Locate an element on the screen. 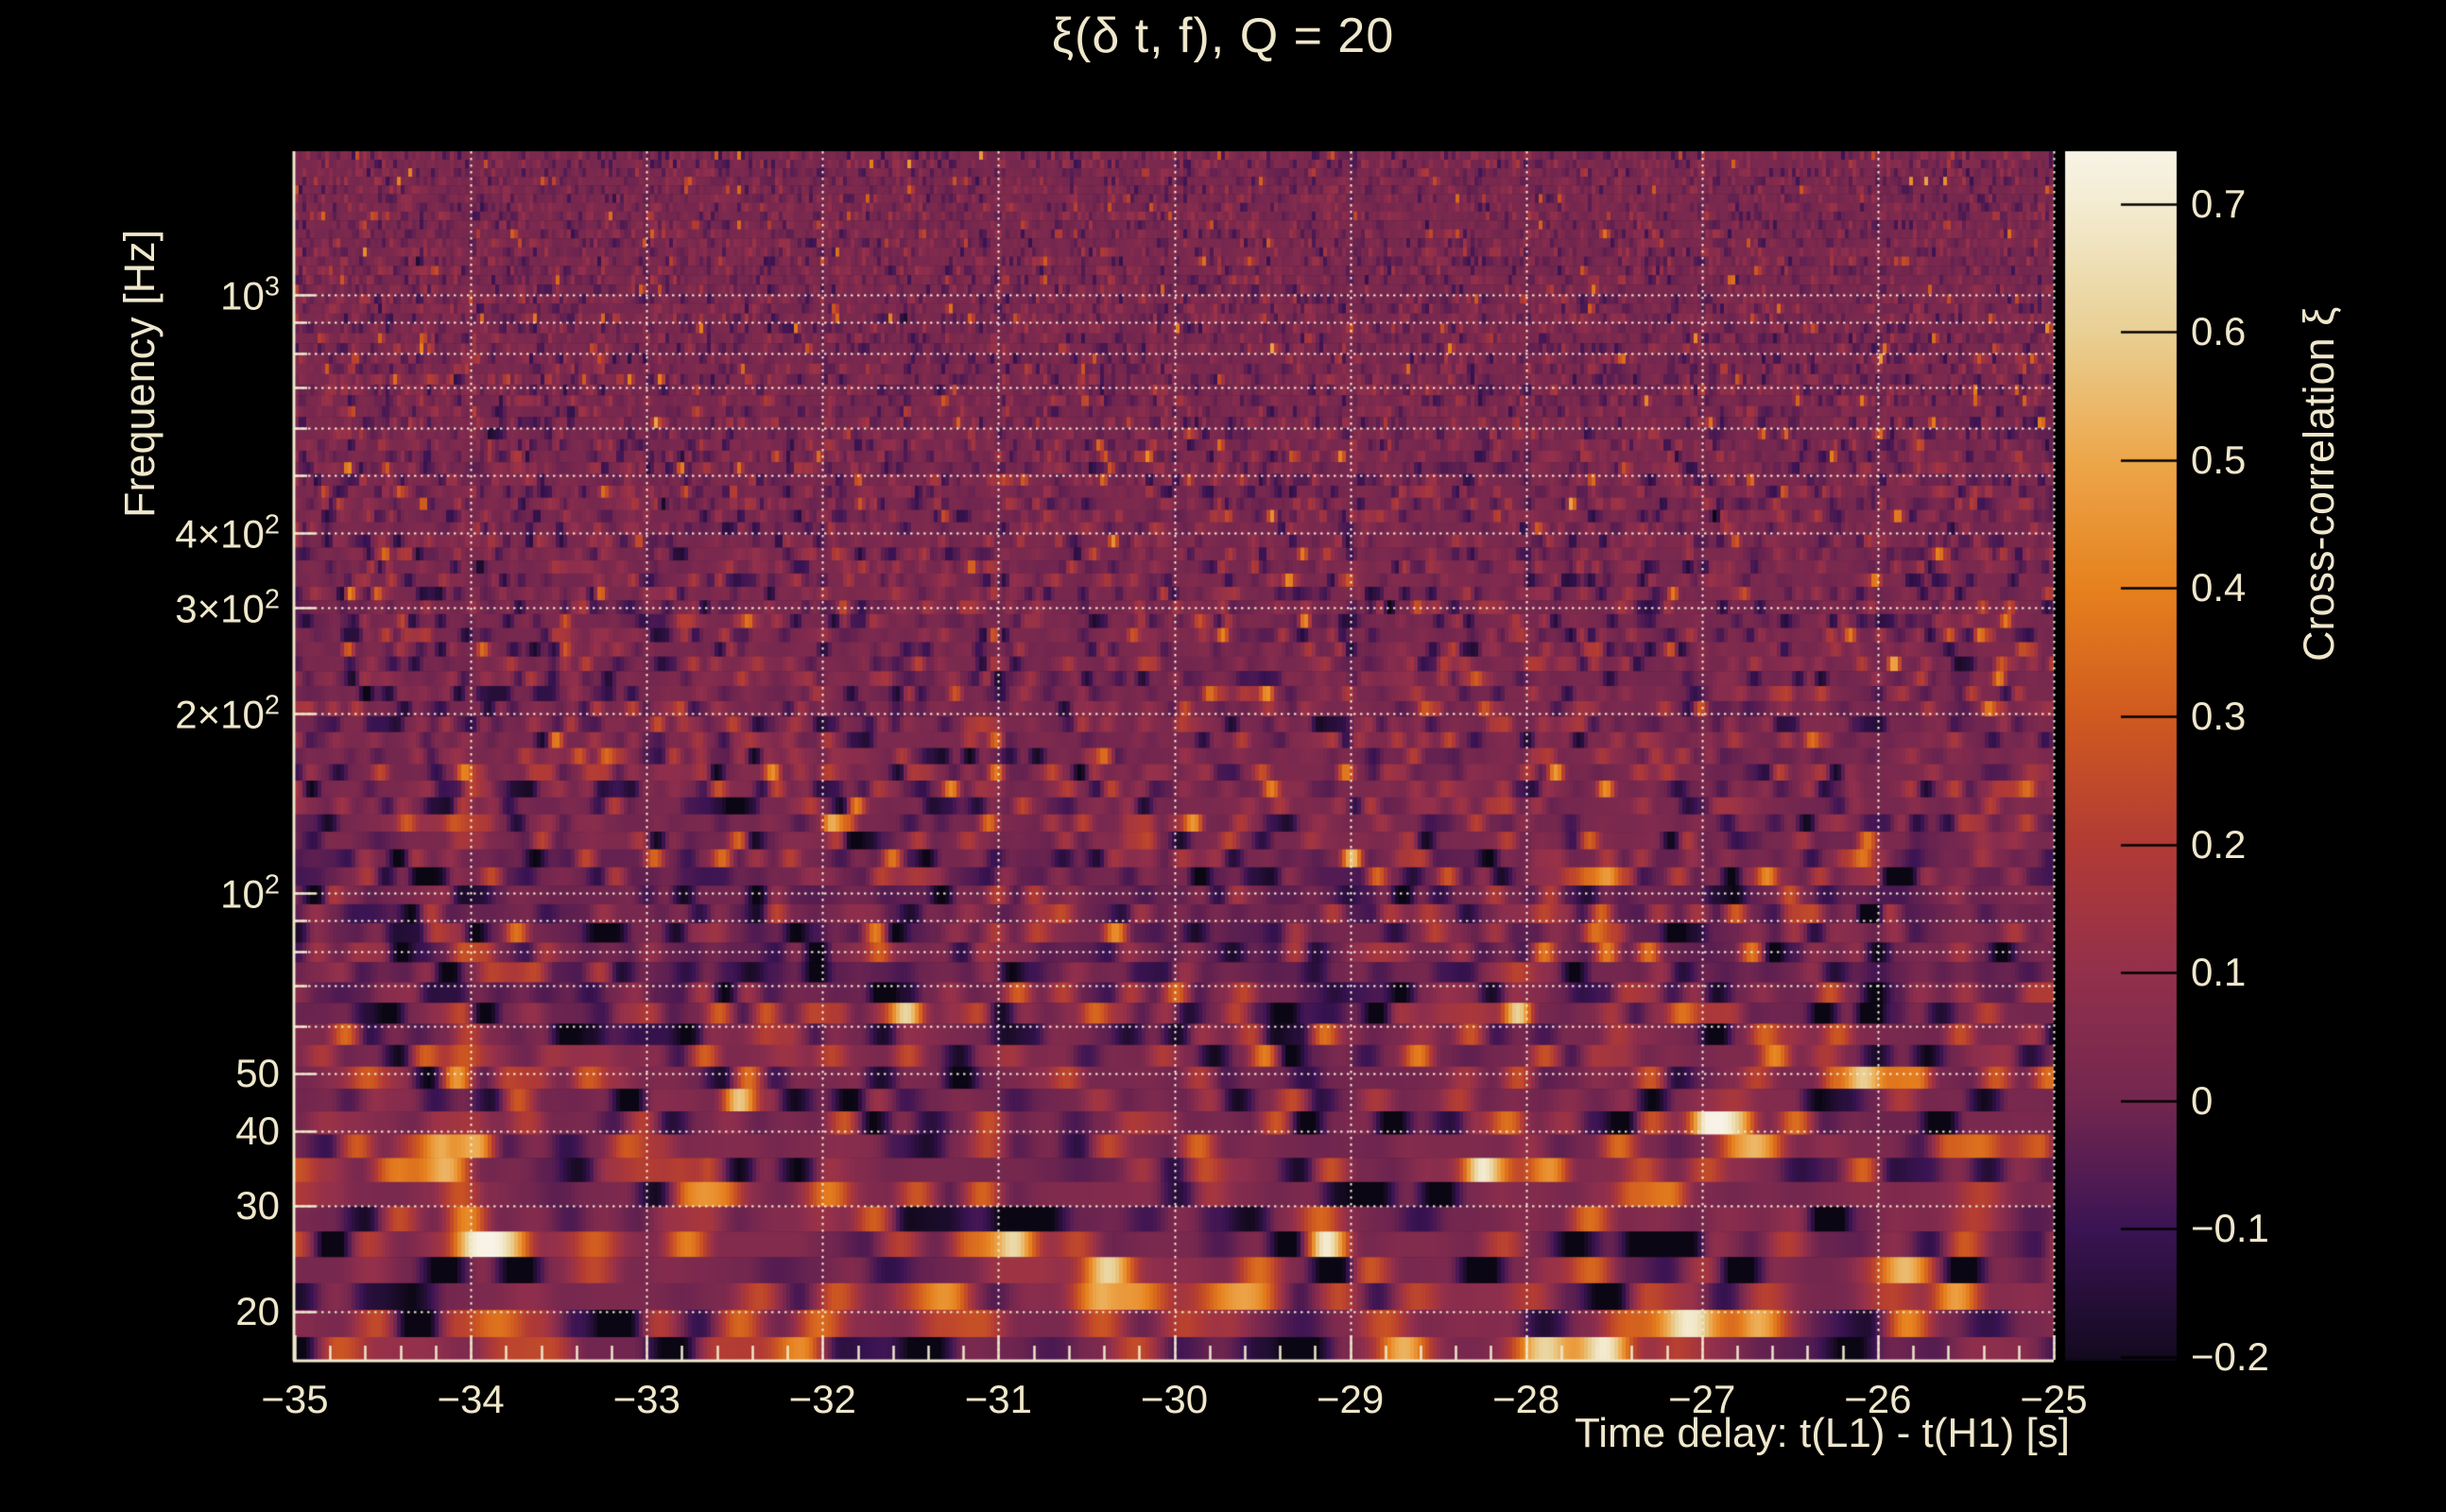 This screenshot has height=1512, width=2446. x-tick-label: −28 is located at coordinates (1526, 1399).